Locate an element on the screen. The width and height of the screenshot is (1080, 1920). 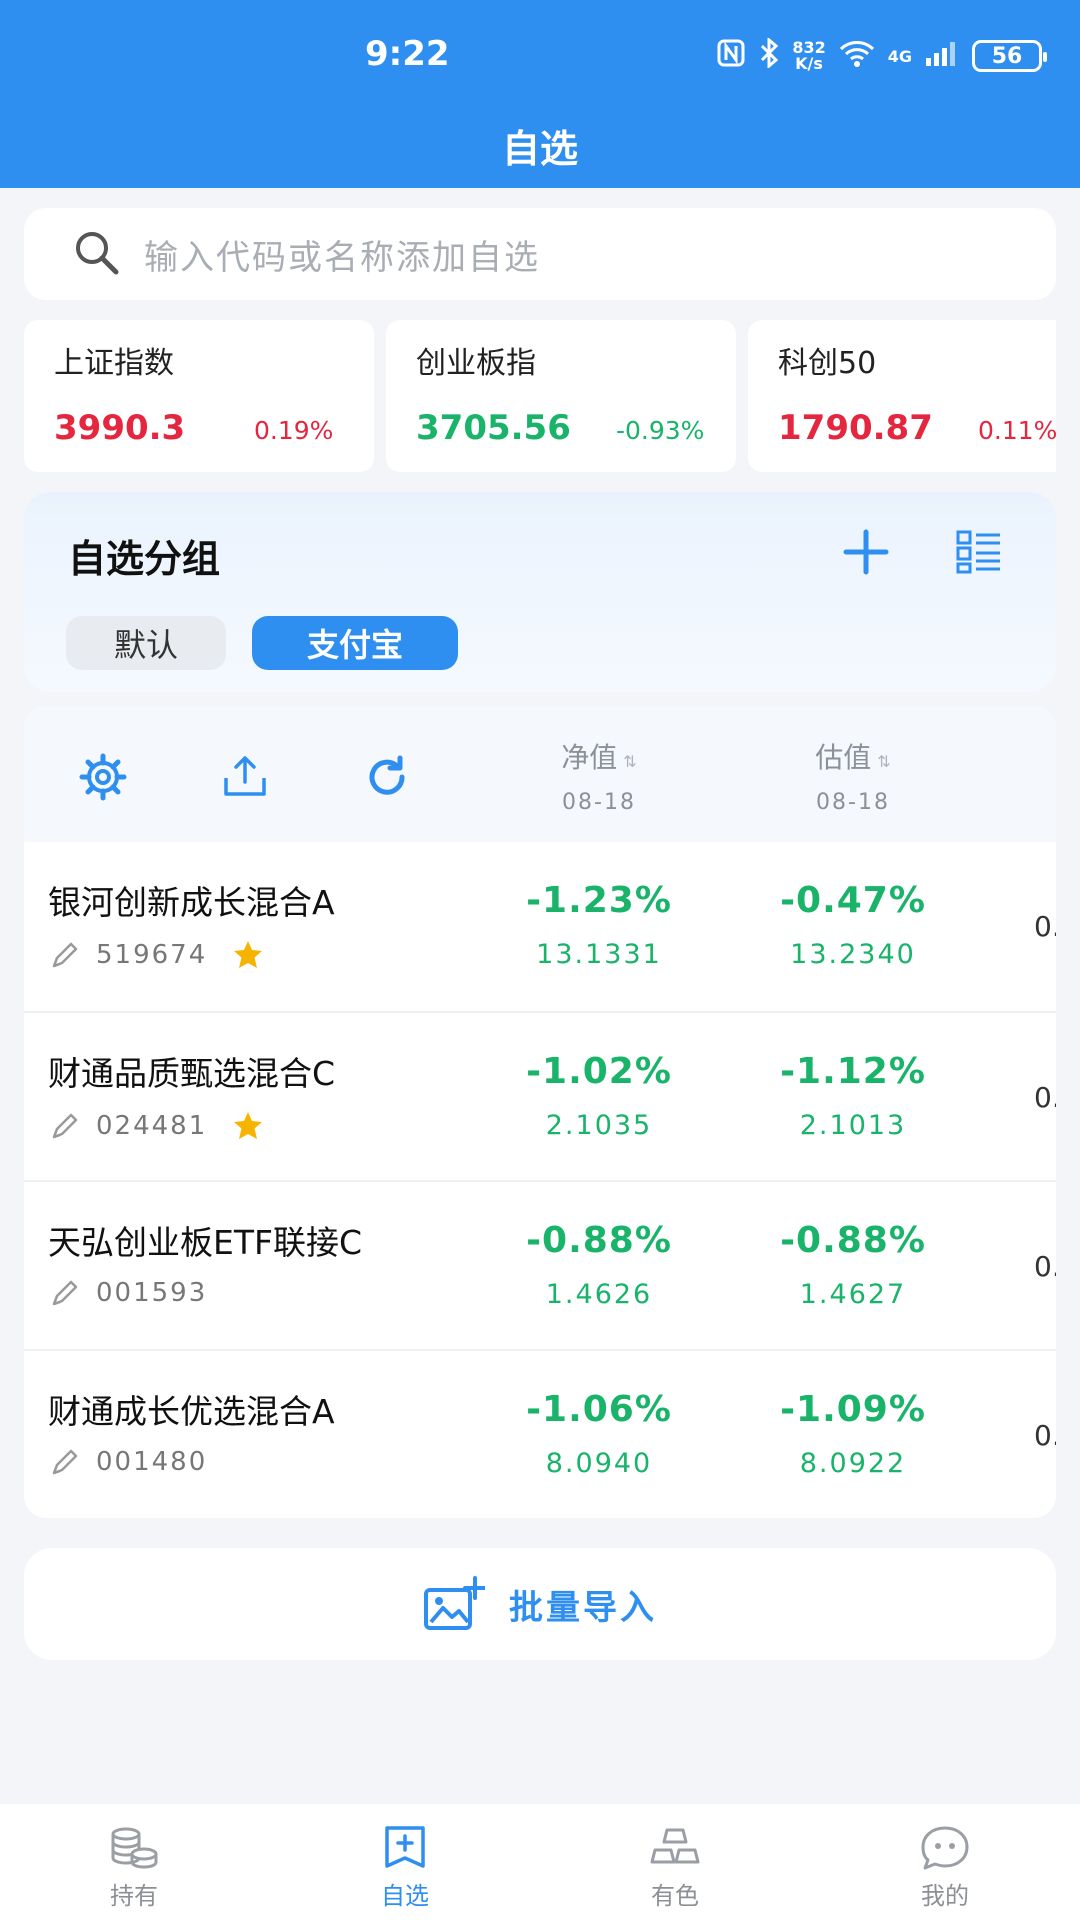
group-chip-alipay: 支付宝 is located at coordinates (355, 643).